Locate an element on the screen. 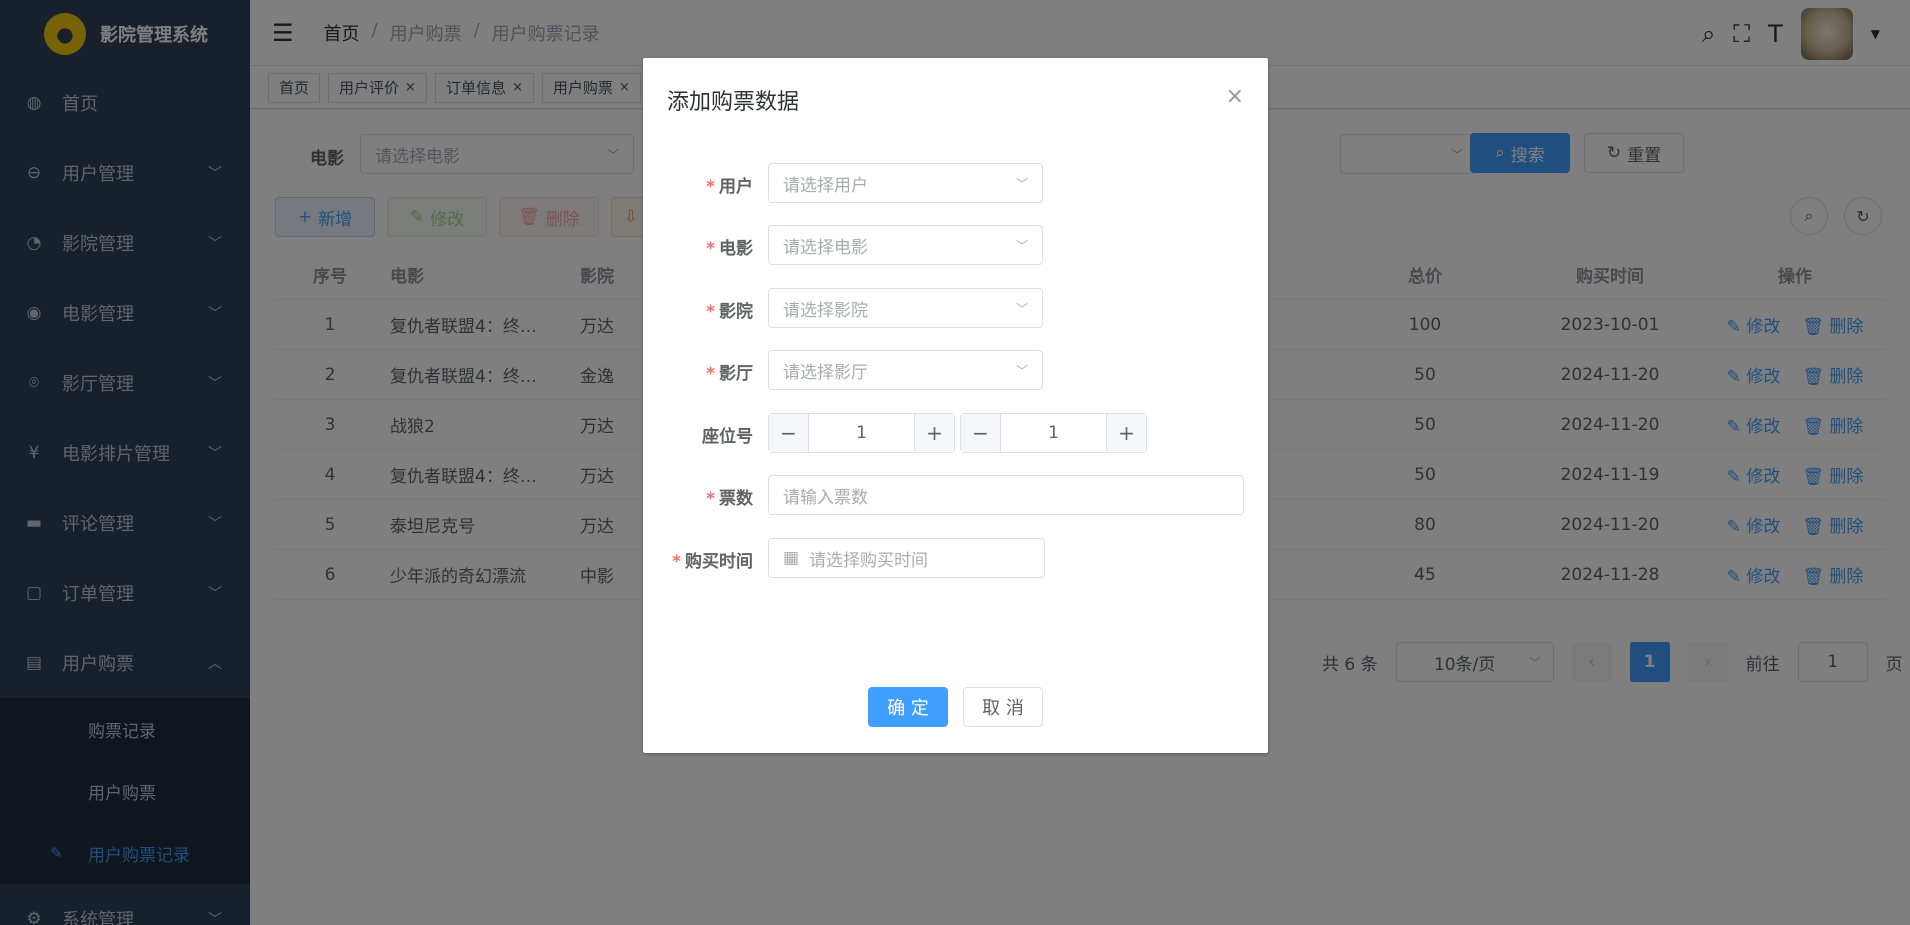 The height and width of the screenshot is (925, 1910). field-label-text: 影厅 is located at coordinates (736, 374).